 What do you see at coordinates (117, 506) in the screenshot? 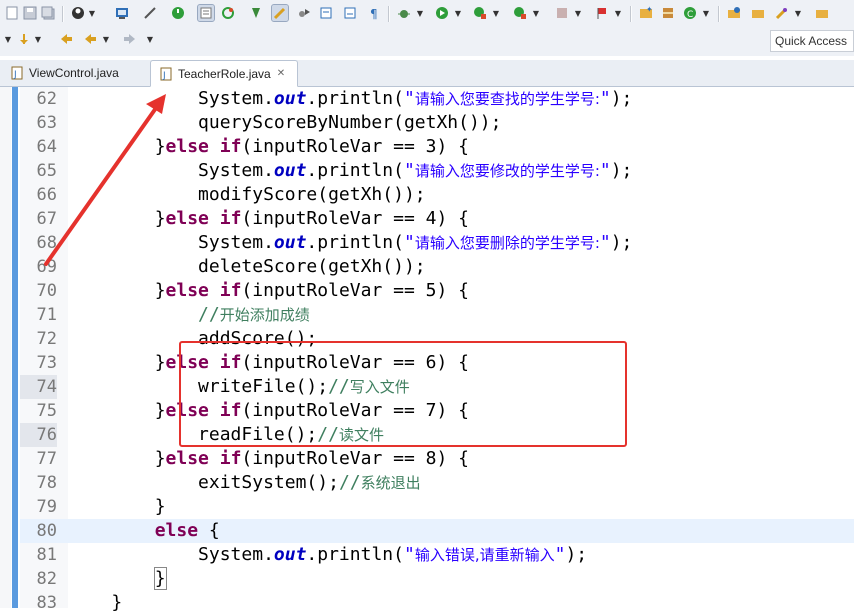
I see `token-p: }` at bounding box center [117, 506].